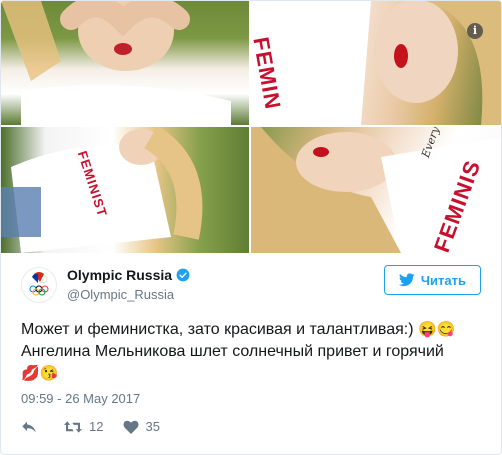  I want to click on photo-3: FEMINIST, so click(125, 190).